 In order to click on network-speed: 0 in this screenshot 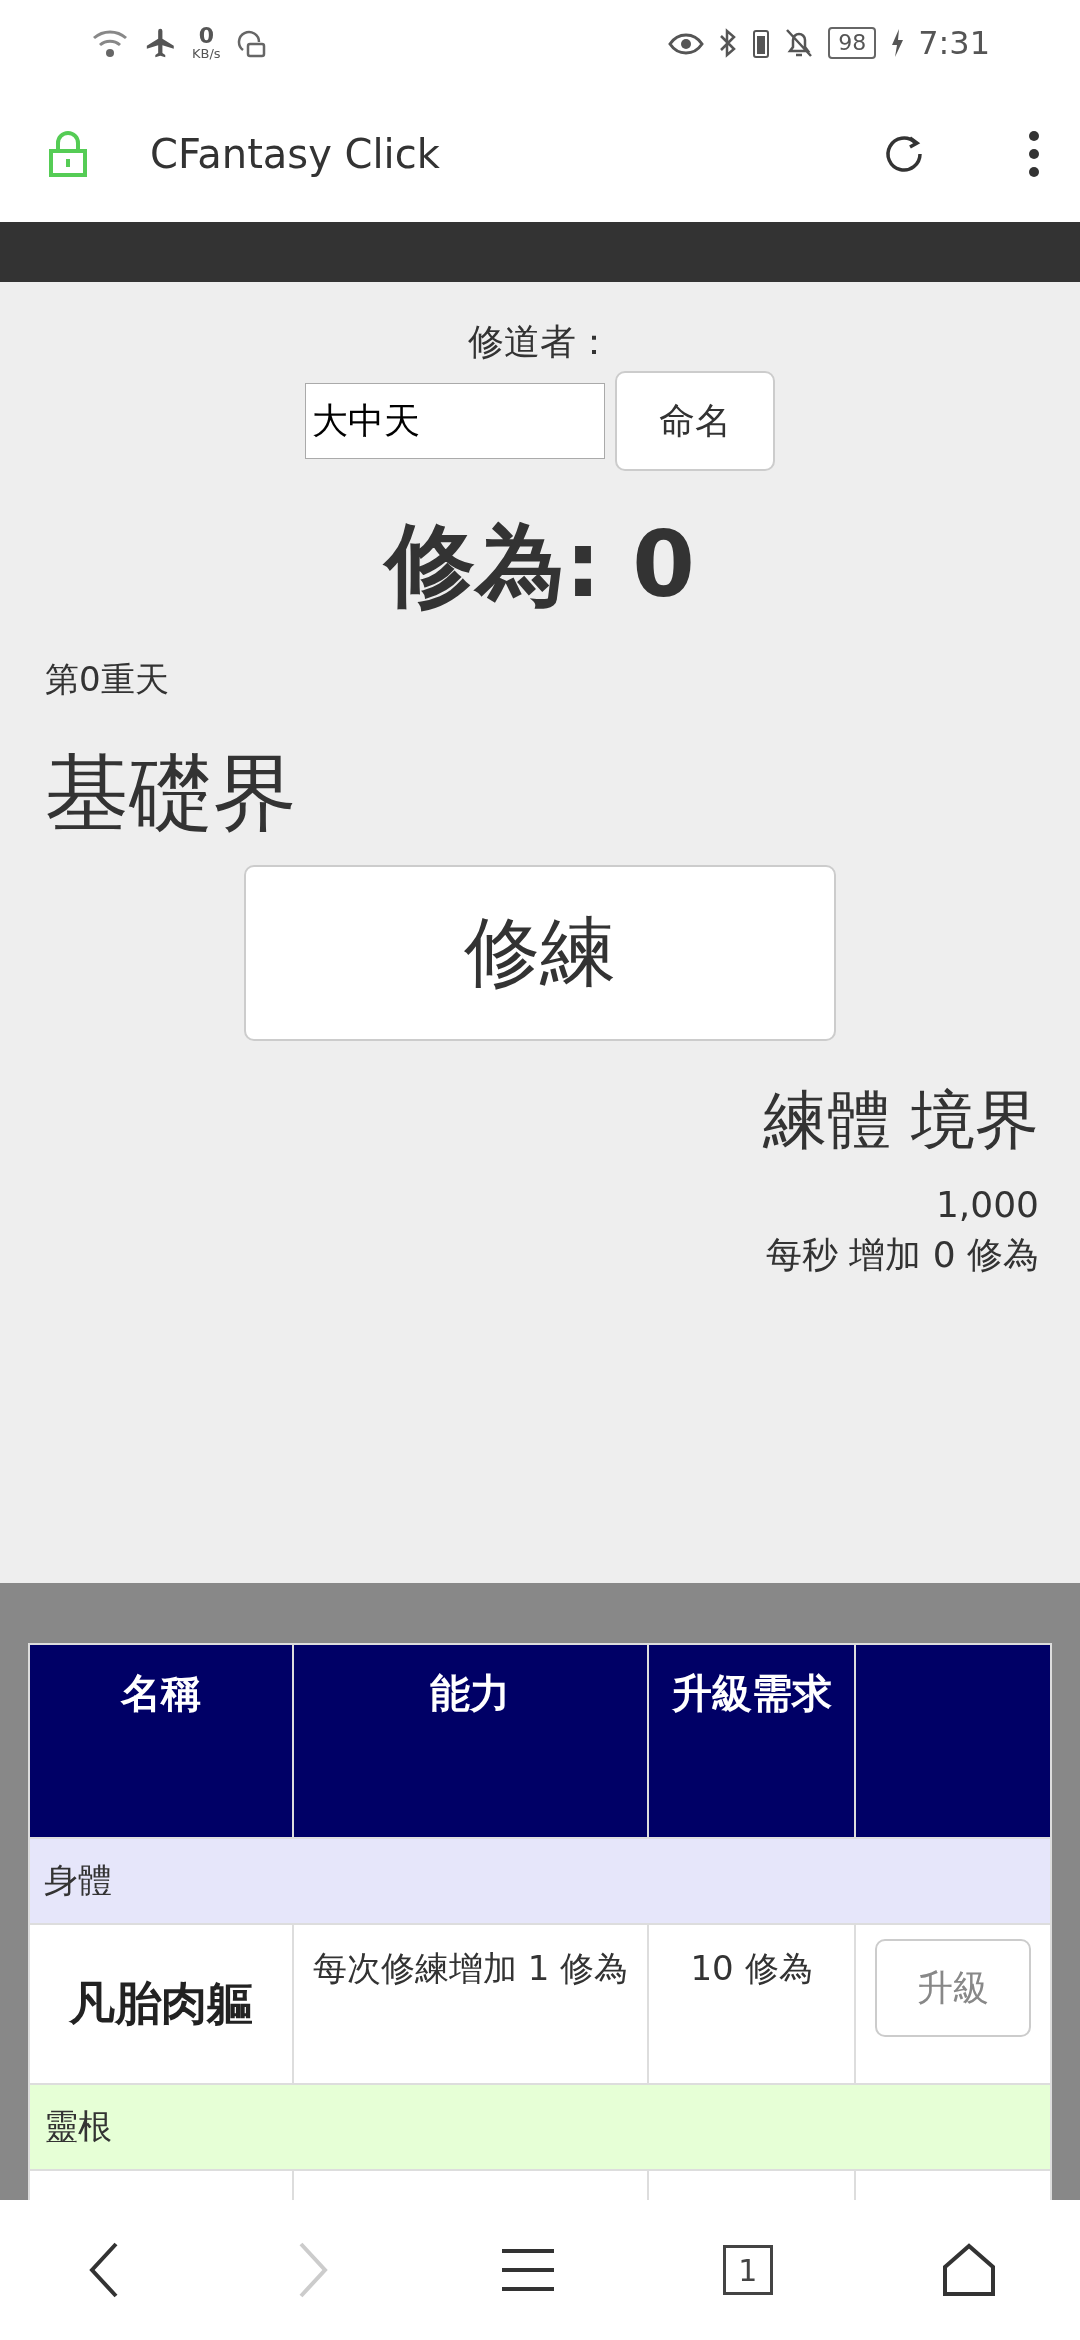, I will do `click(206, 36)`.